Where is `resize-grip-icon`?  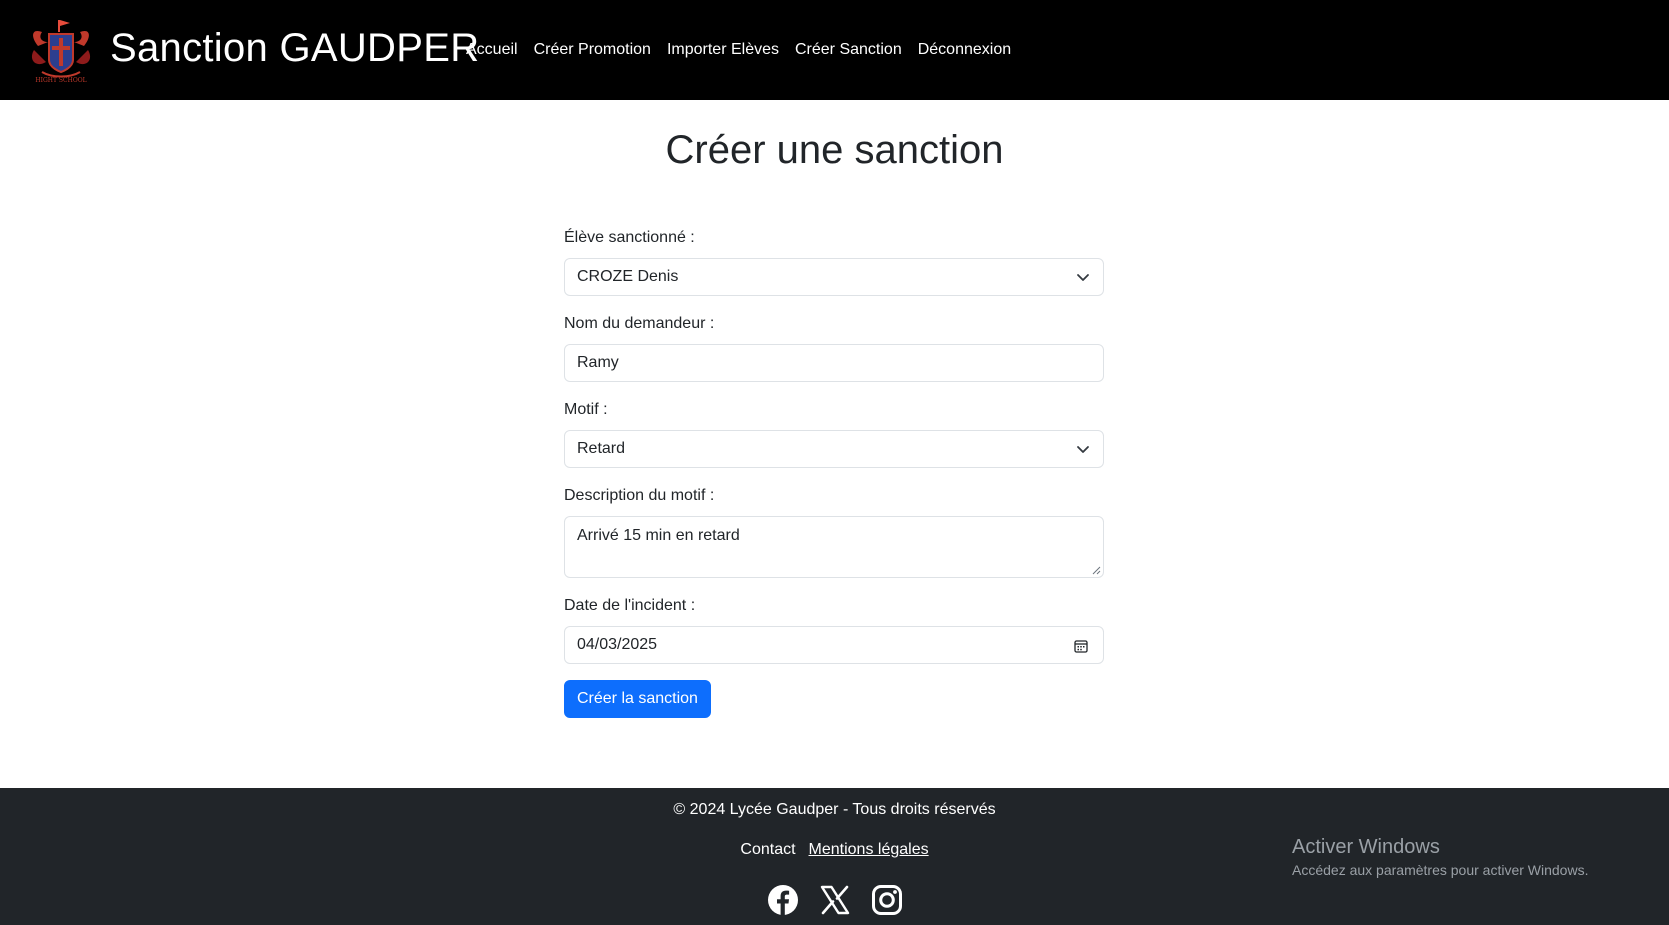 resize-grip-icon is located at coordinates (1096, 570).